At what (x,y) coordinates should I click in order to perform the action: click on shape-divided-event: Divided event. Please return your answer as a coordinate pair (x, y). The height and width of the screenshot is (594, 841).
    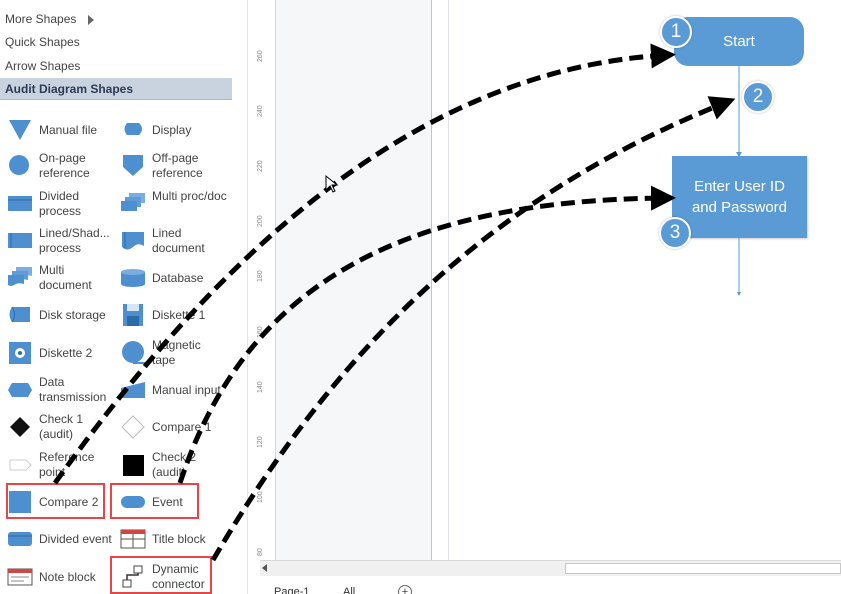
    Looking at the image, I should click on (56, 540).